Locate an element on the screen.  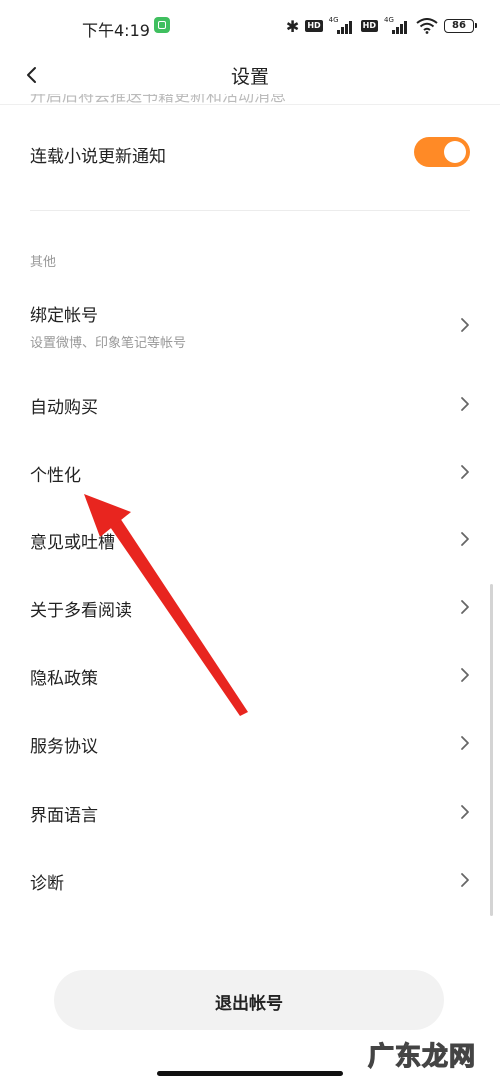
item-label: 关于多看阅读 is located at coordinates (81, 611).